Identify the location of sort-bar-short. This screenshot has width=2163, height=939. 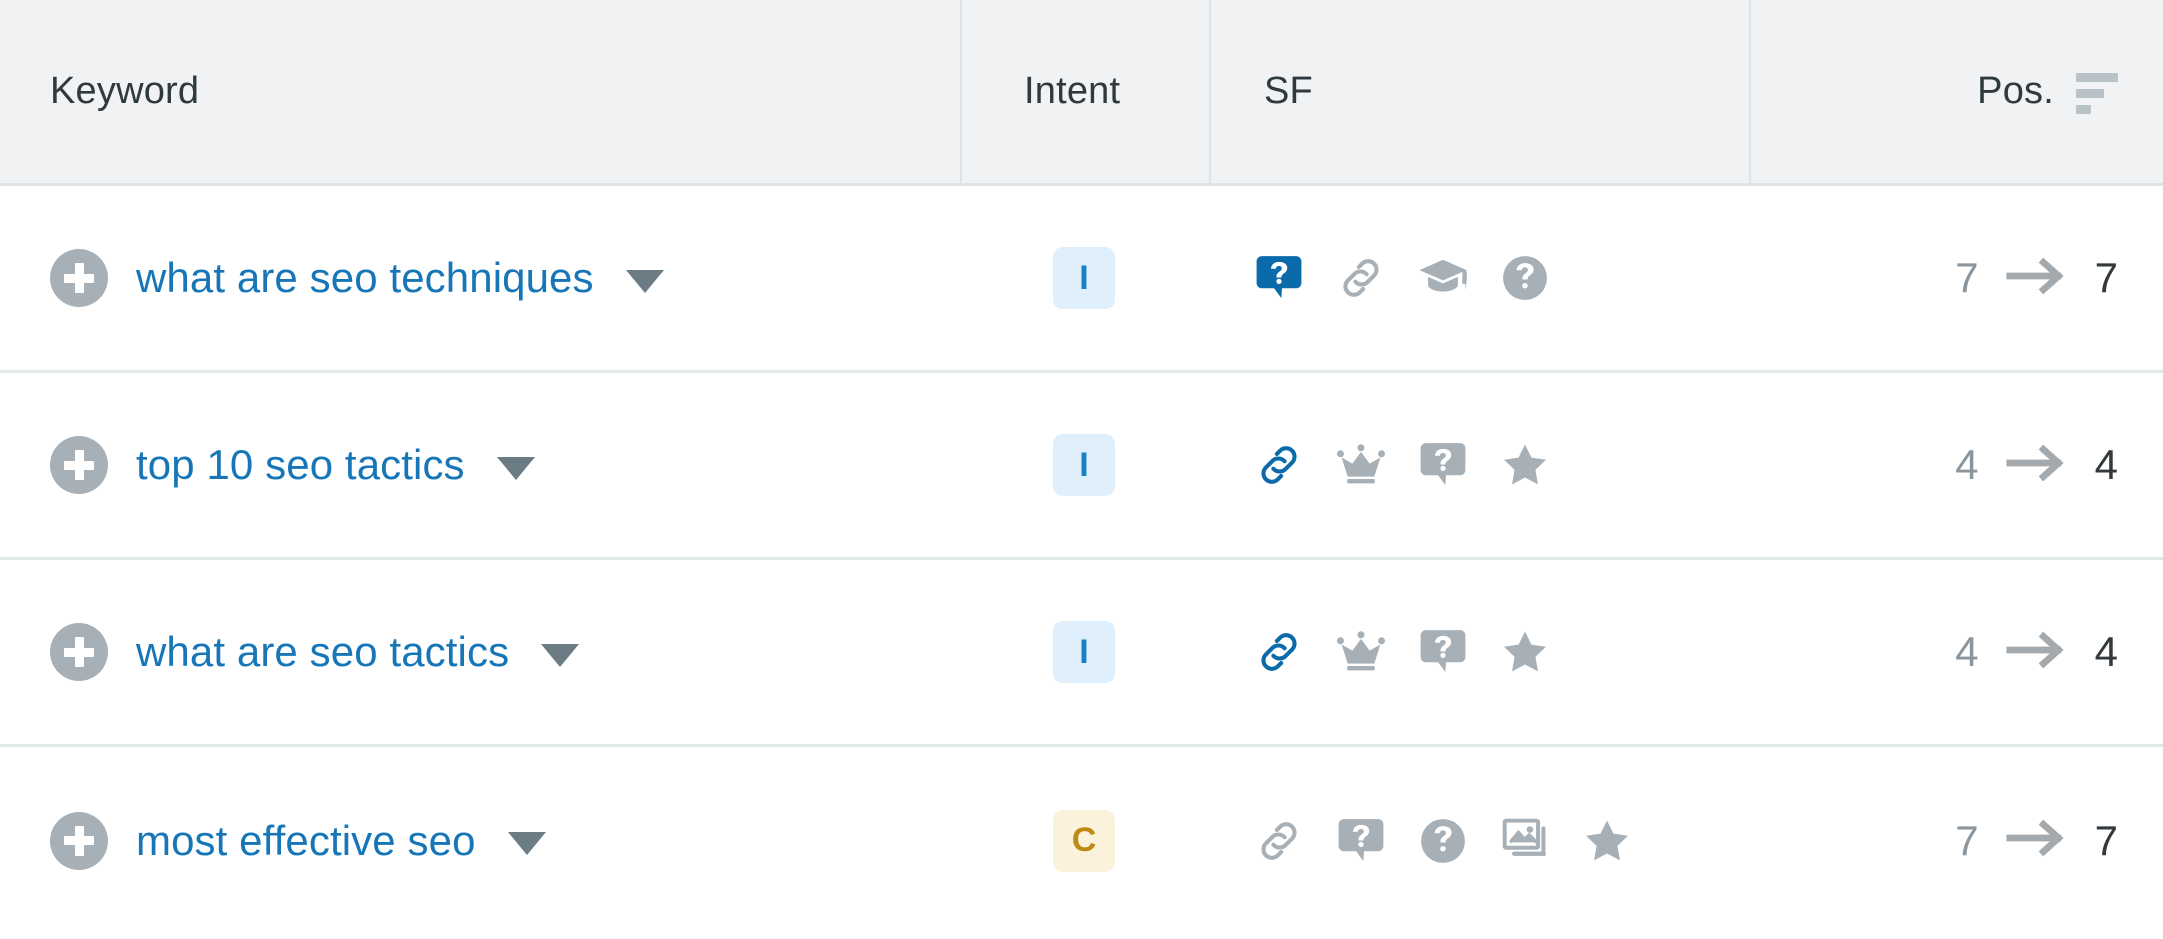
(2083, 109).